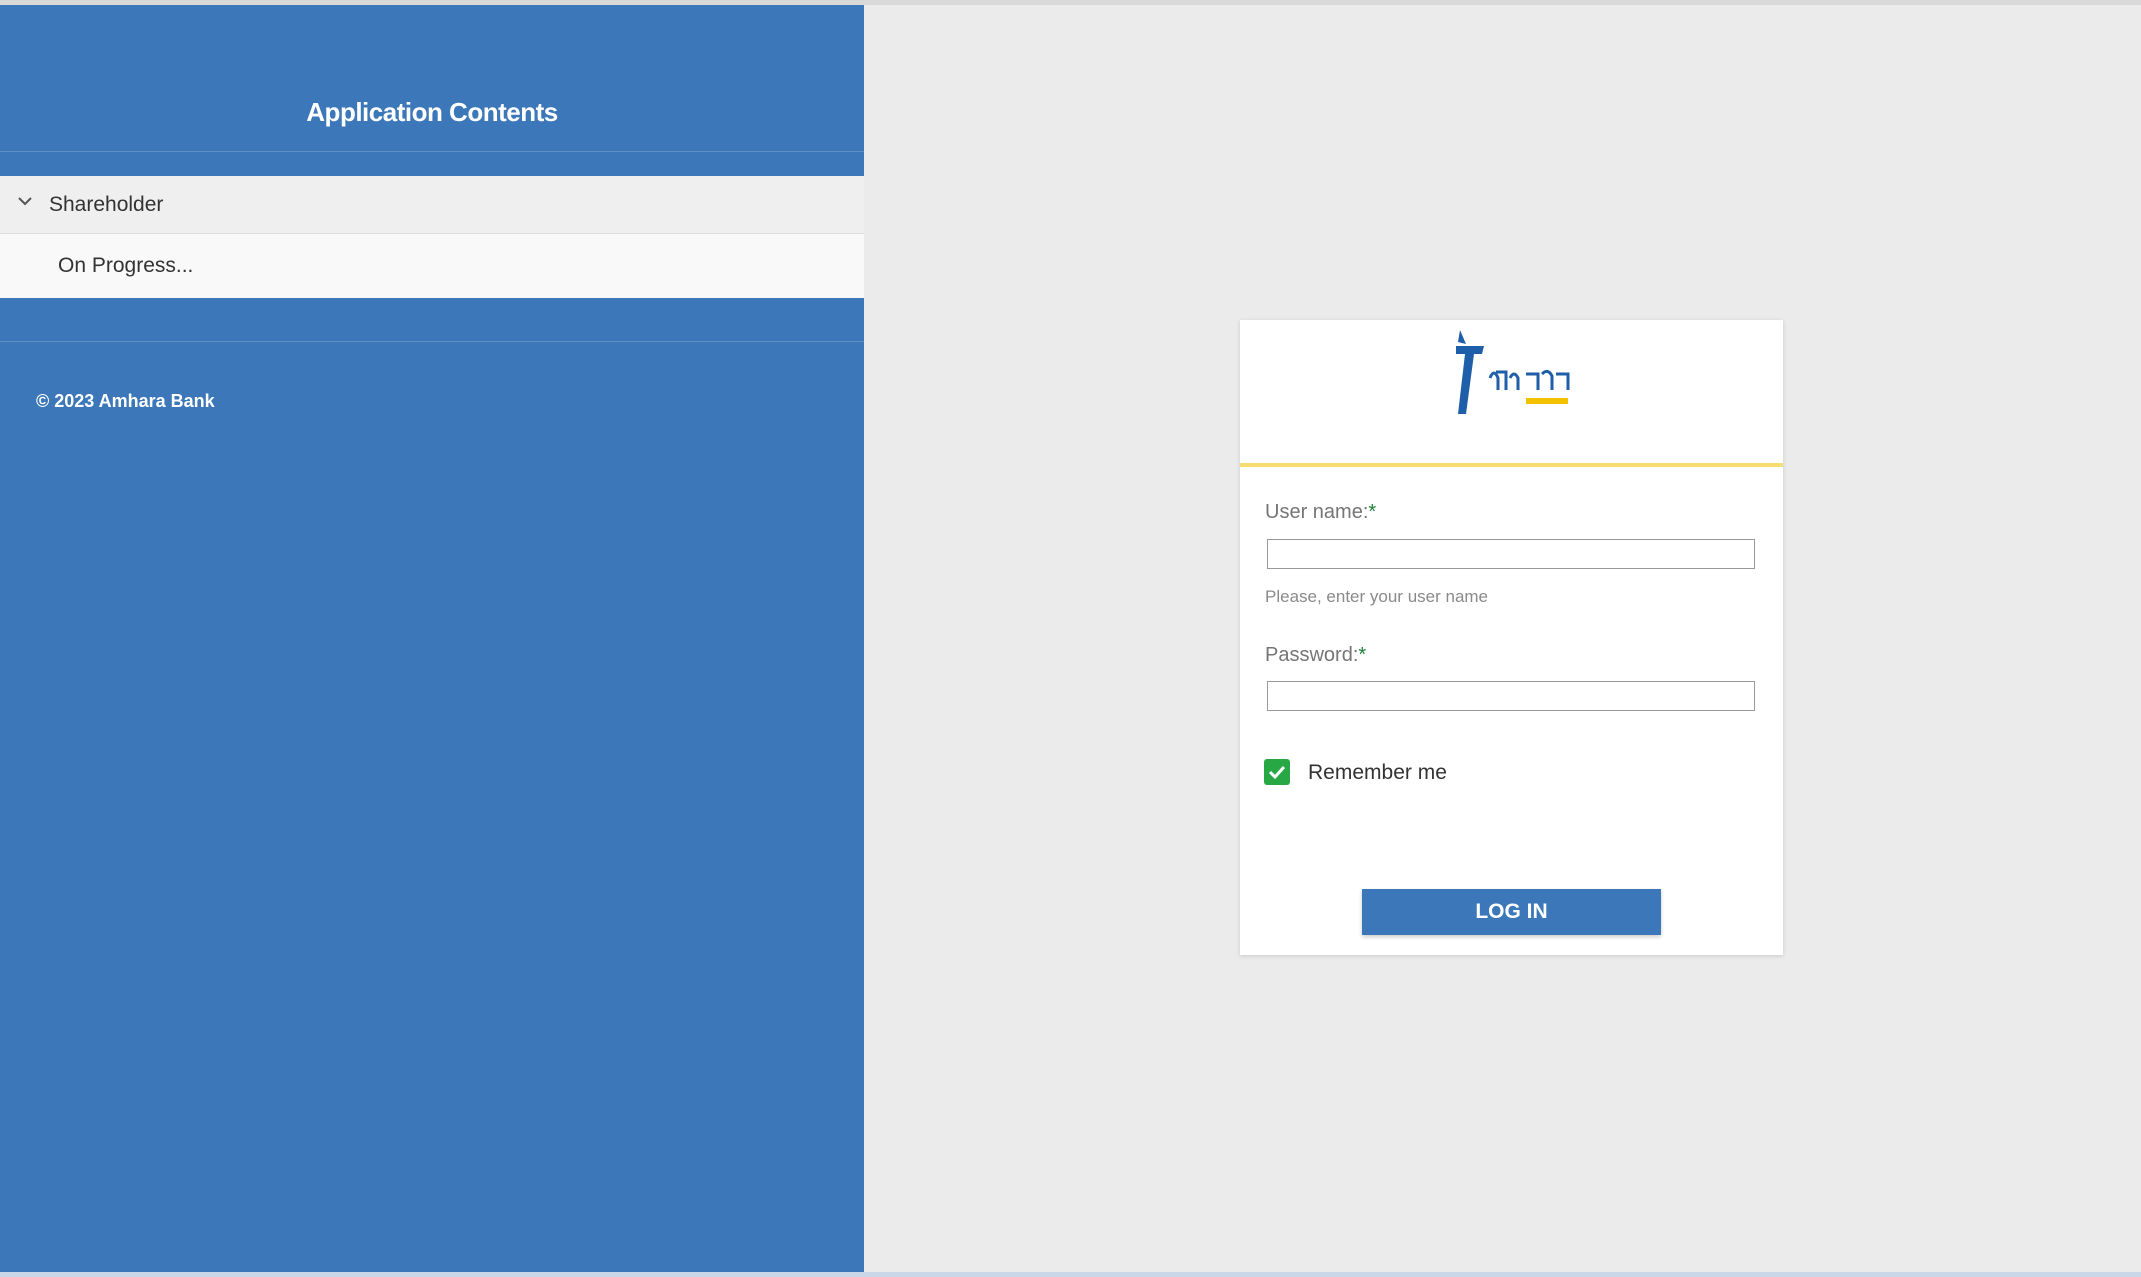 The width and height of the screenshot is (2141, 1277). I want to click on remember-me-label: Remember me, so click(1377, 773).